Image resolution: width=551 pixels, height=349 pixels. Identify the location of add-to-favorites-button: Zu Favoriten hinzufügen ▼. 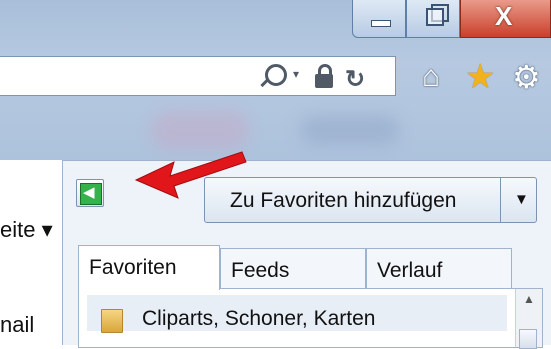
(370, 200).